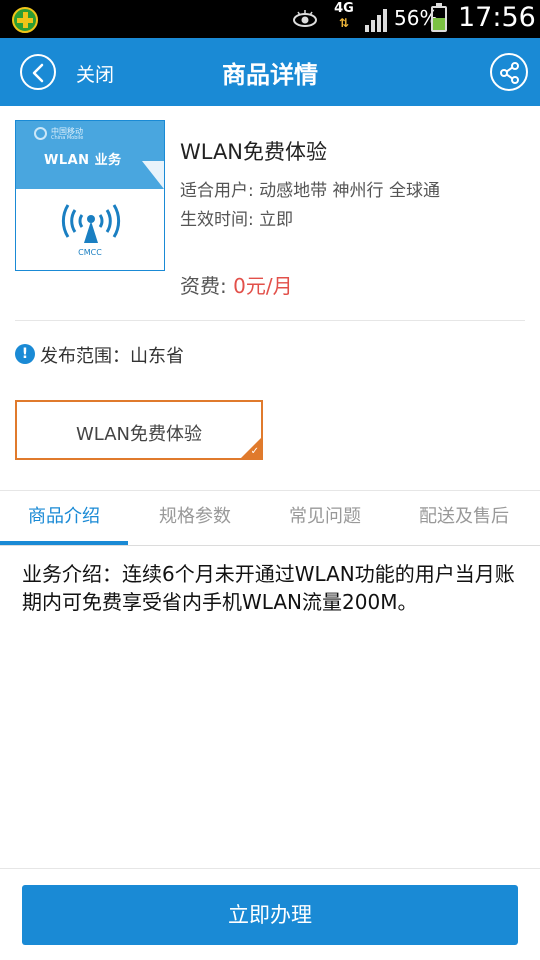 This screenshot has width=540, height=960. I want to click on product-option-label: WLAN免费体验, so click(139, 434).